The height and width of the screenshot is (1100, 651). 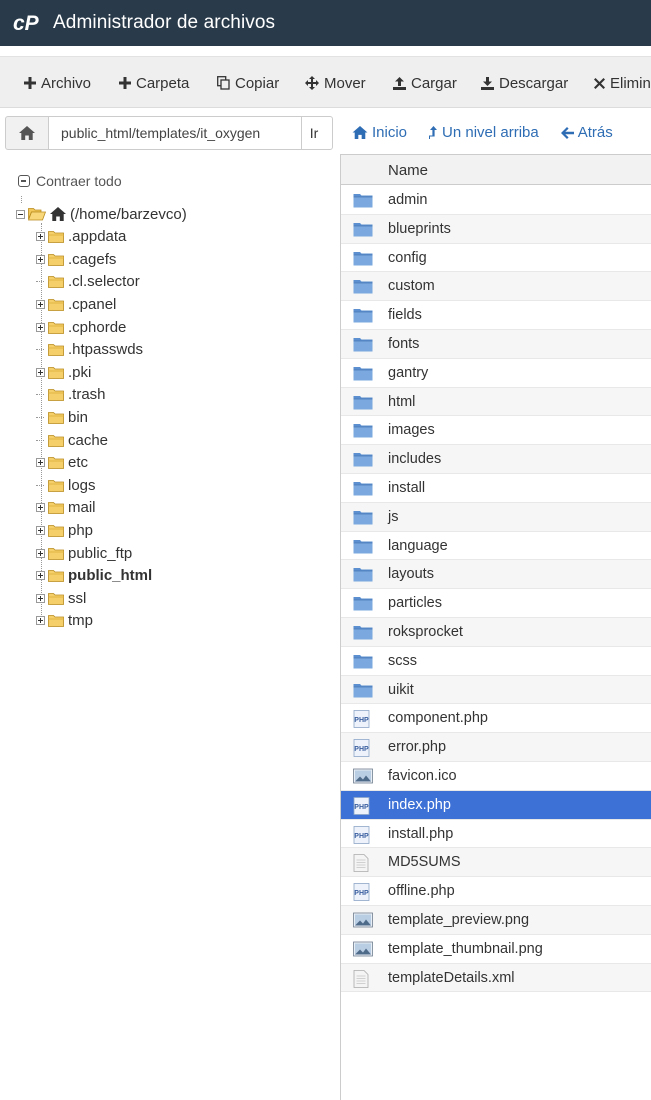 What do you see at coordinates (496, 661) in the screenshot?
I see `file-row: scss` at bounding box center [496, 661].